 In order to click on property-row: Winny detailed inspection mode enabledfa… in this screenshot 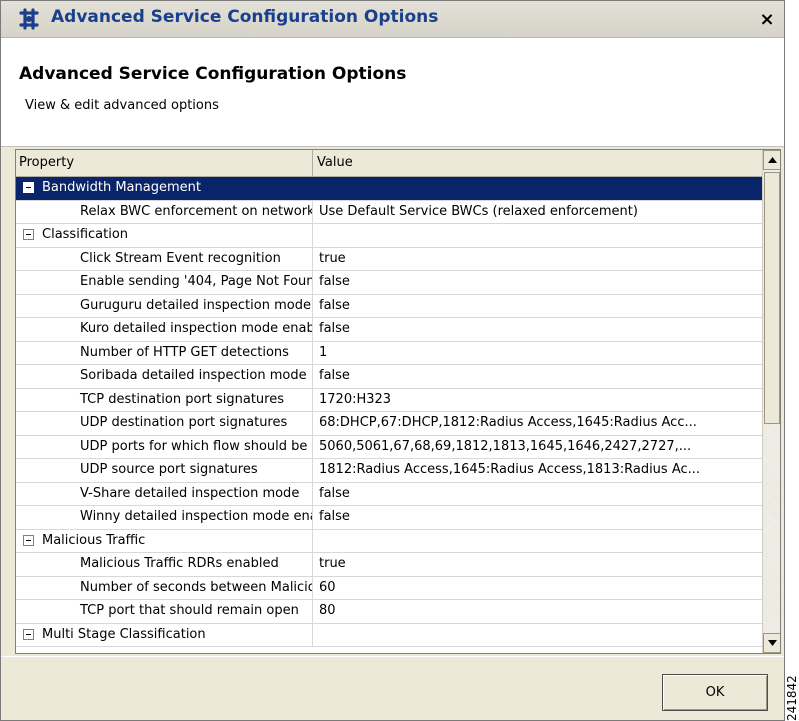, I will do `click(389, 518)`.